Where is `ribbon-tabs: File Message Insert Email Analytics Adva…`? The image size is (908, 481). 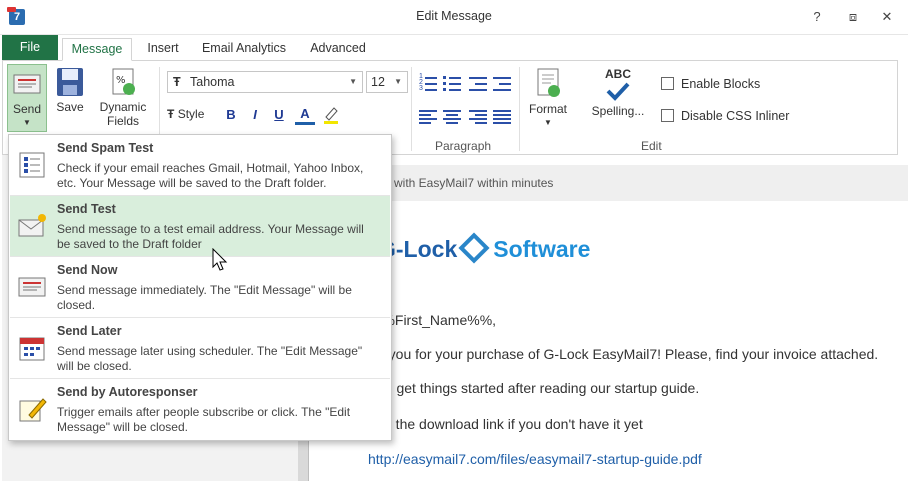
ribbon-tabs: File Message Insert Email Analytics Adva… is located at coordinates (454, 48).